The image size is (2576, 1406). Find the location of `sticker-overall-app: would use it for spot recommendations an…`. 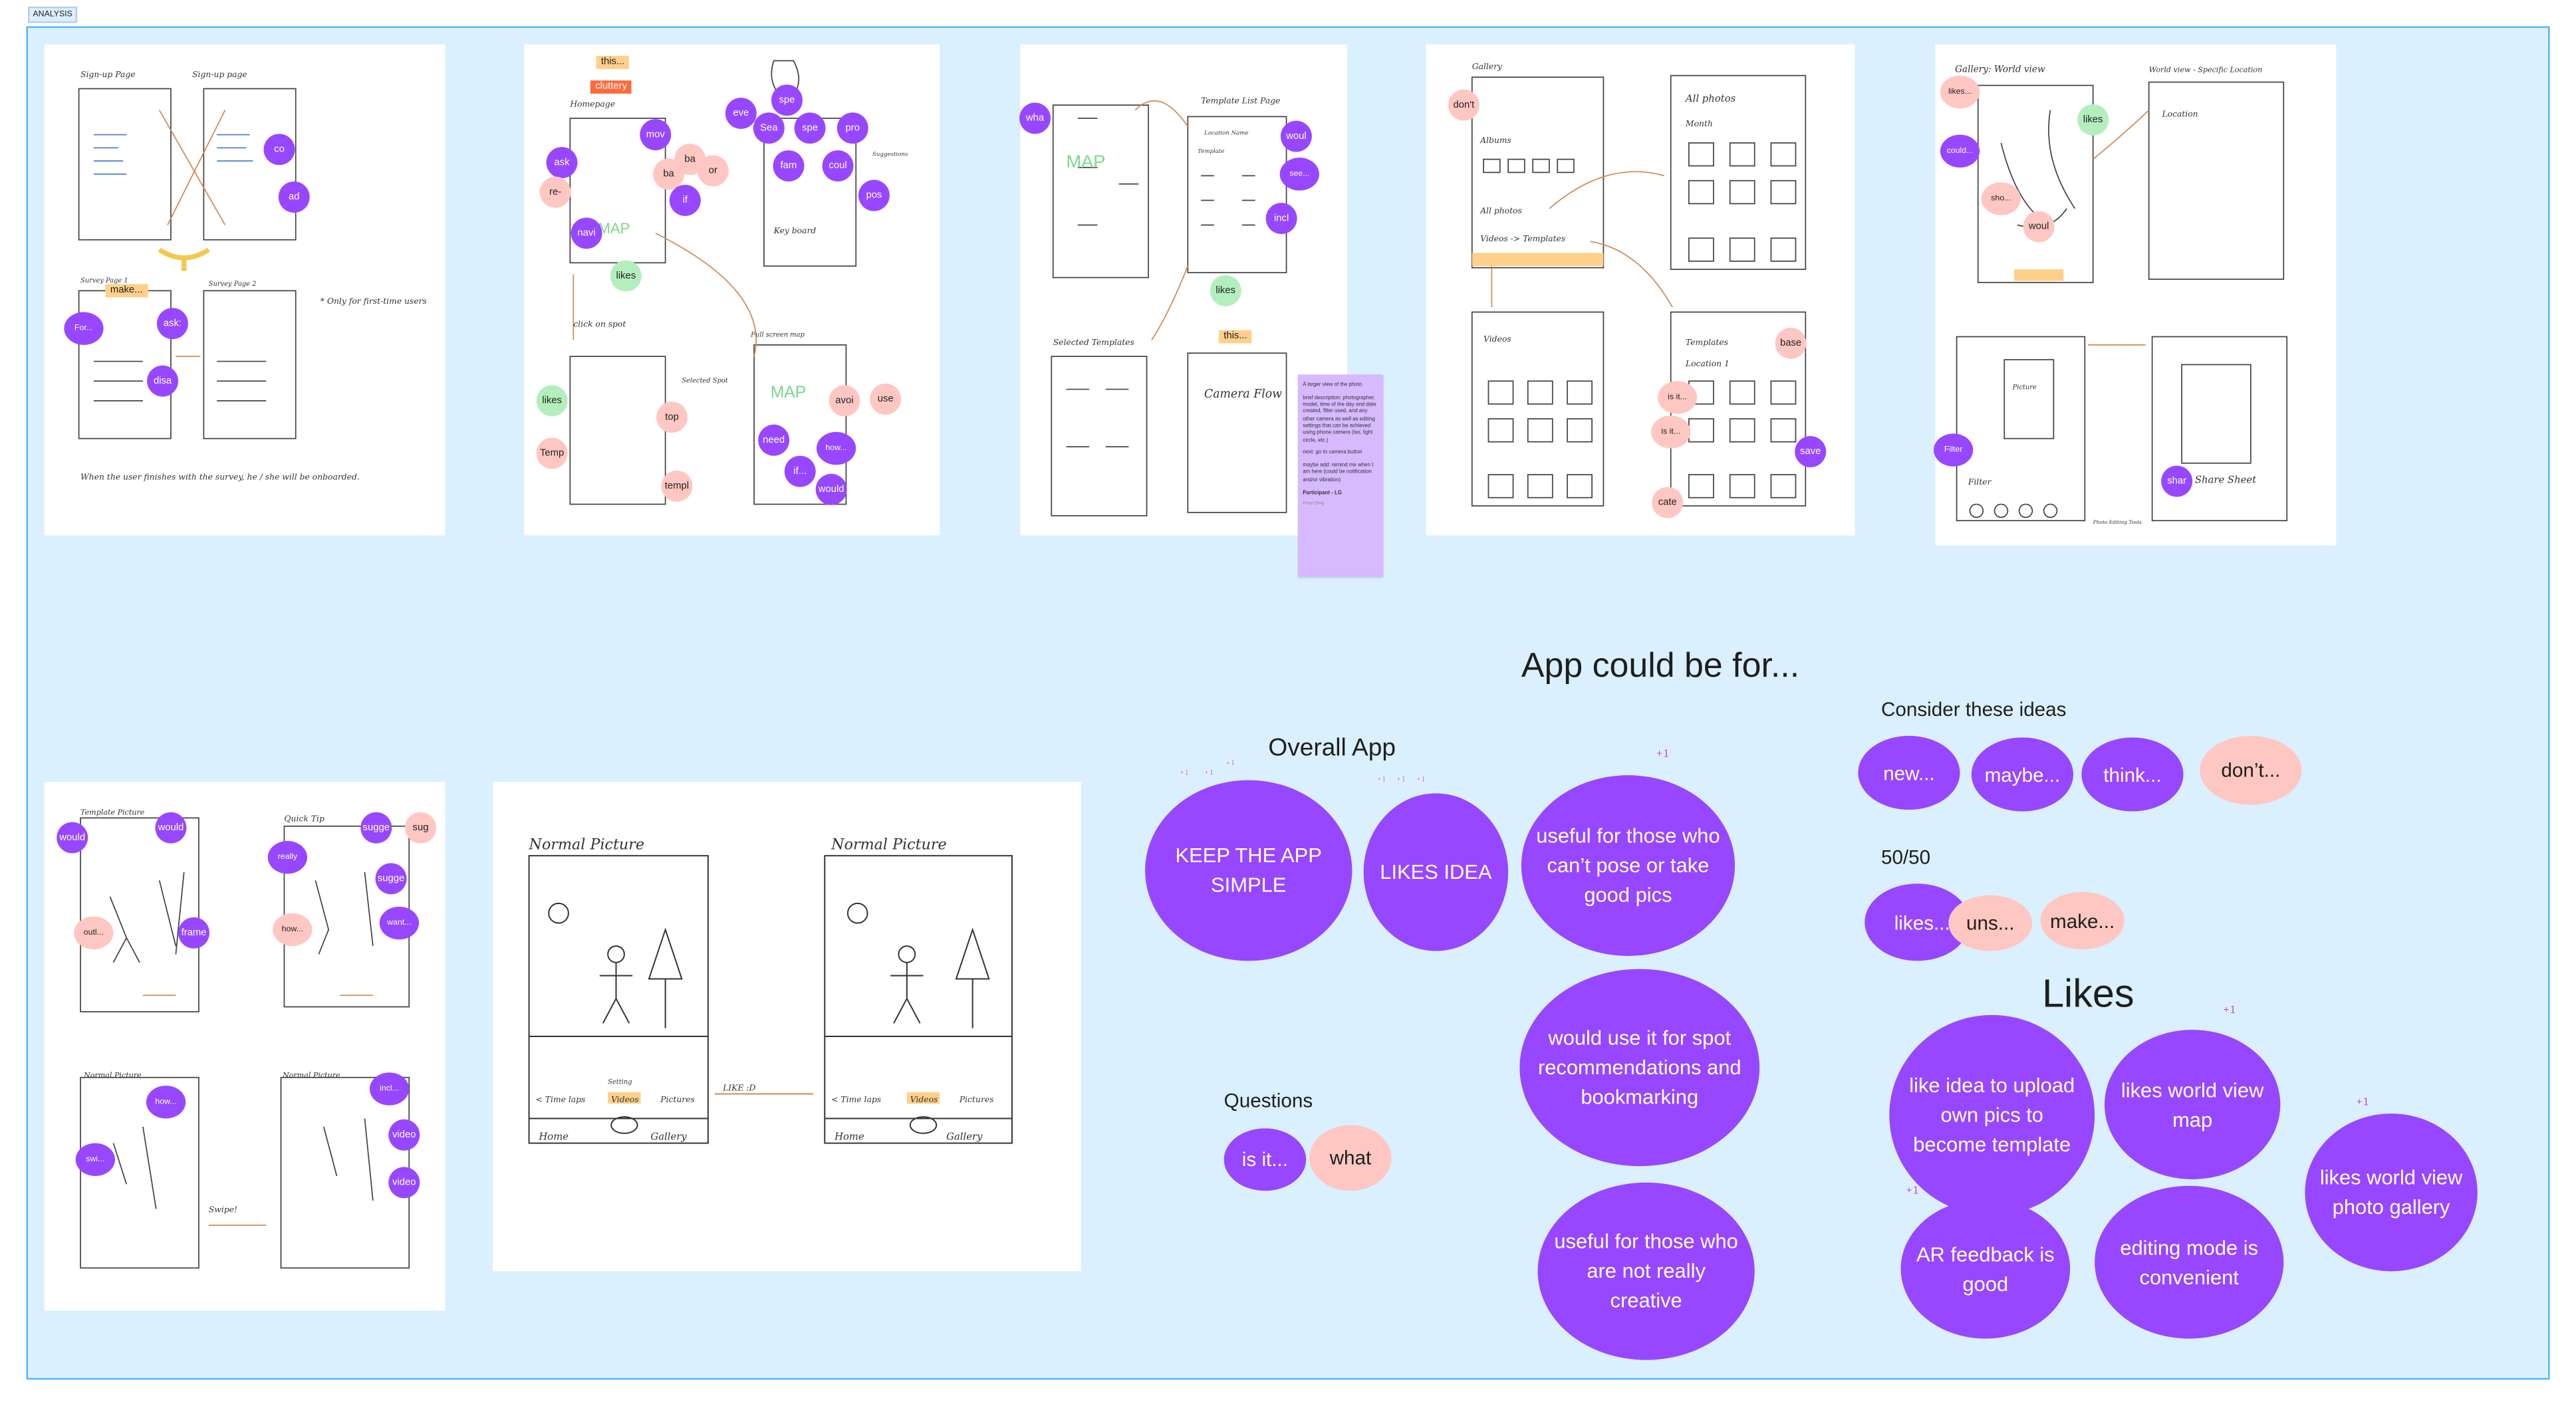

sticker-overall-app: would use it for spot recommendations an… is located at coordinates (1639, 1068).